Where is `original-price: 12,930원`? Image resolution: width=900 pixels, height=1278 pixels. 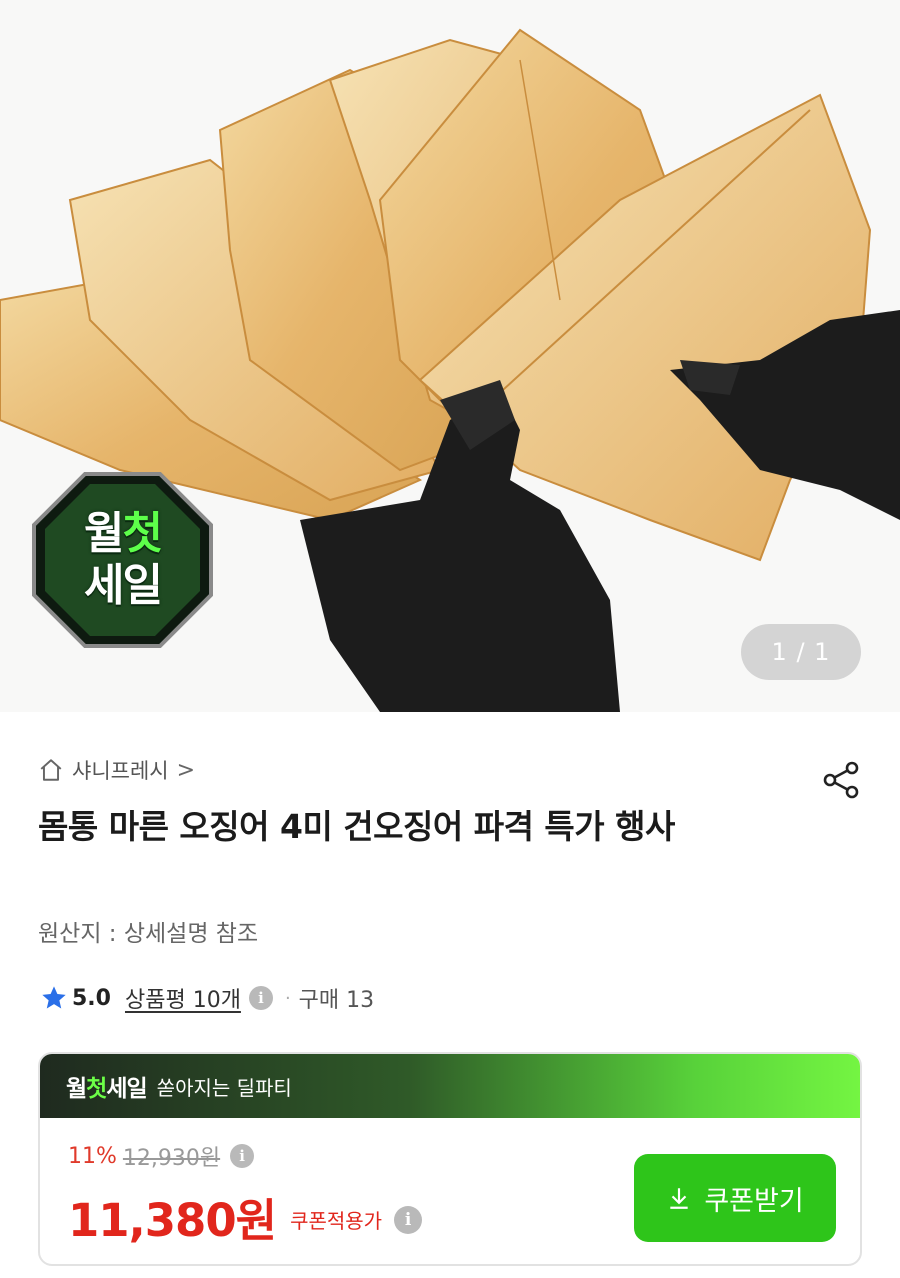 original-price: 12,930원 is located at coordinates (171, 1158).